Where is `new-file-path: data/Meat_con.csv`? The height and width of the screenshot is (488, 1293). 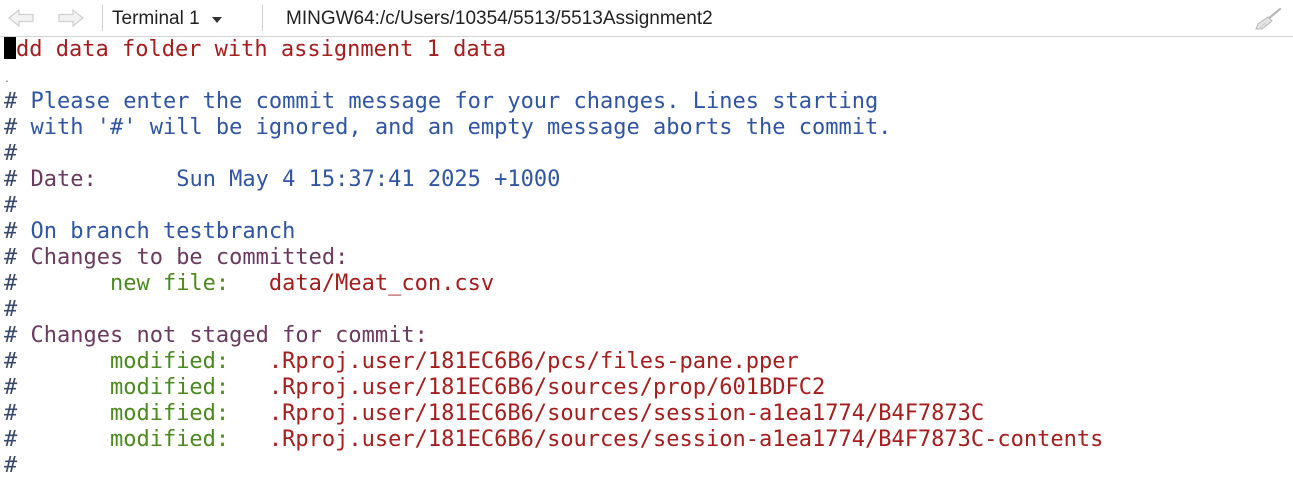 new-file-path: data/Meat_con.csv is located at coordinates (381, 283).